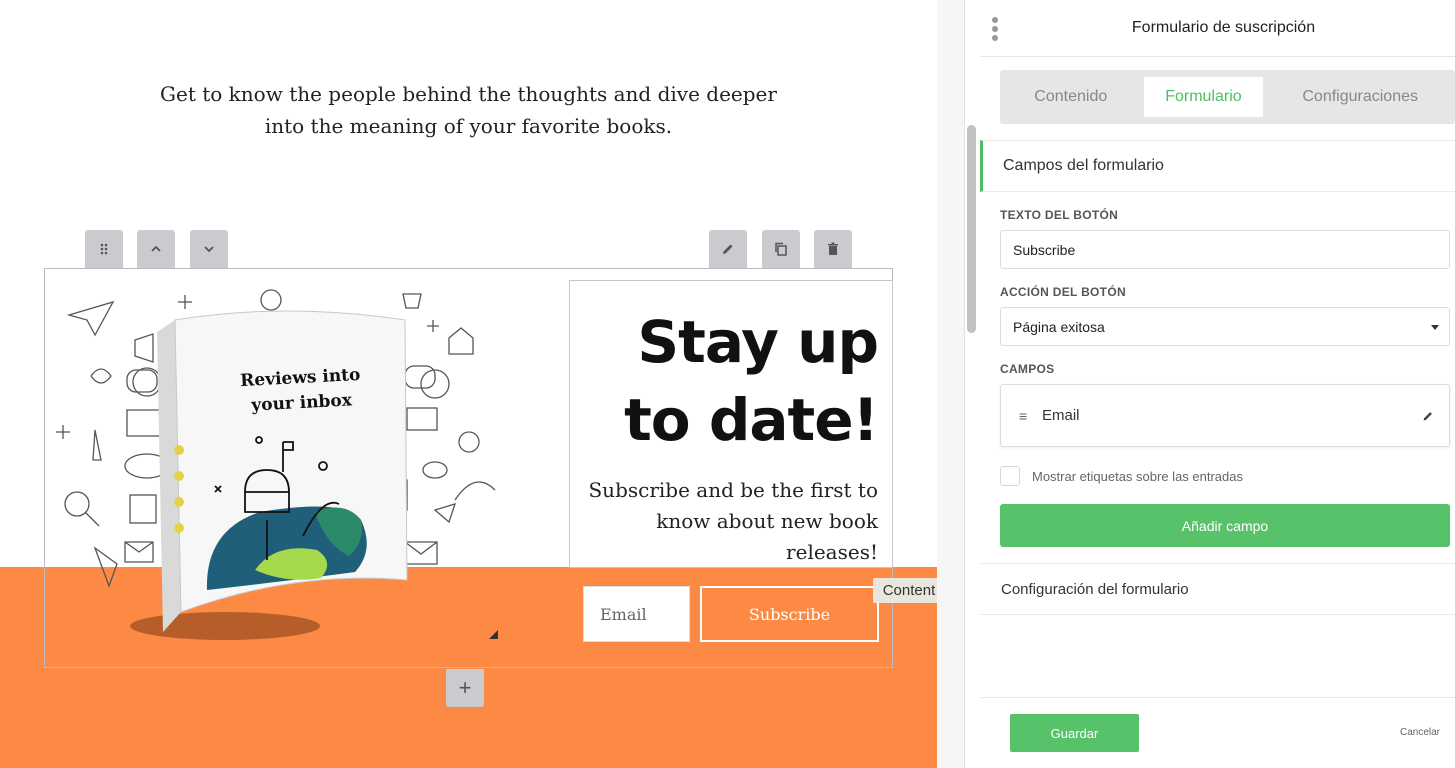 The height and width of the screenshot is (768, 1455). What do you see at coordinates (1225, 525) in the screenshot?
I see `add-field-button: Añadir campo` at bounding box center [1225, 525].